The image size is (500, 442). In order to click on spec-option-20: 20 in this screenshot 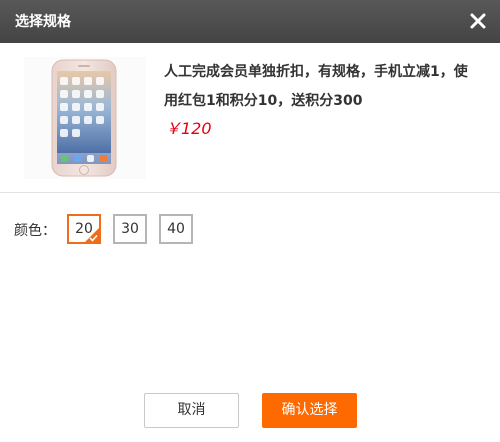, I will do `click(84, 229)`.